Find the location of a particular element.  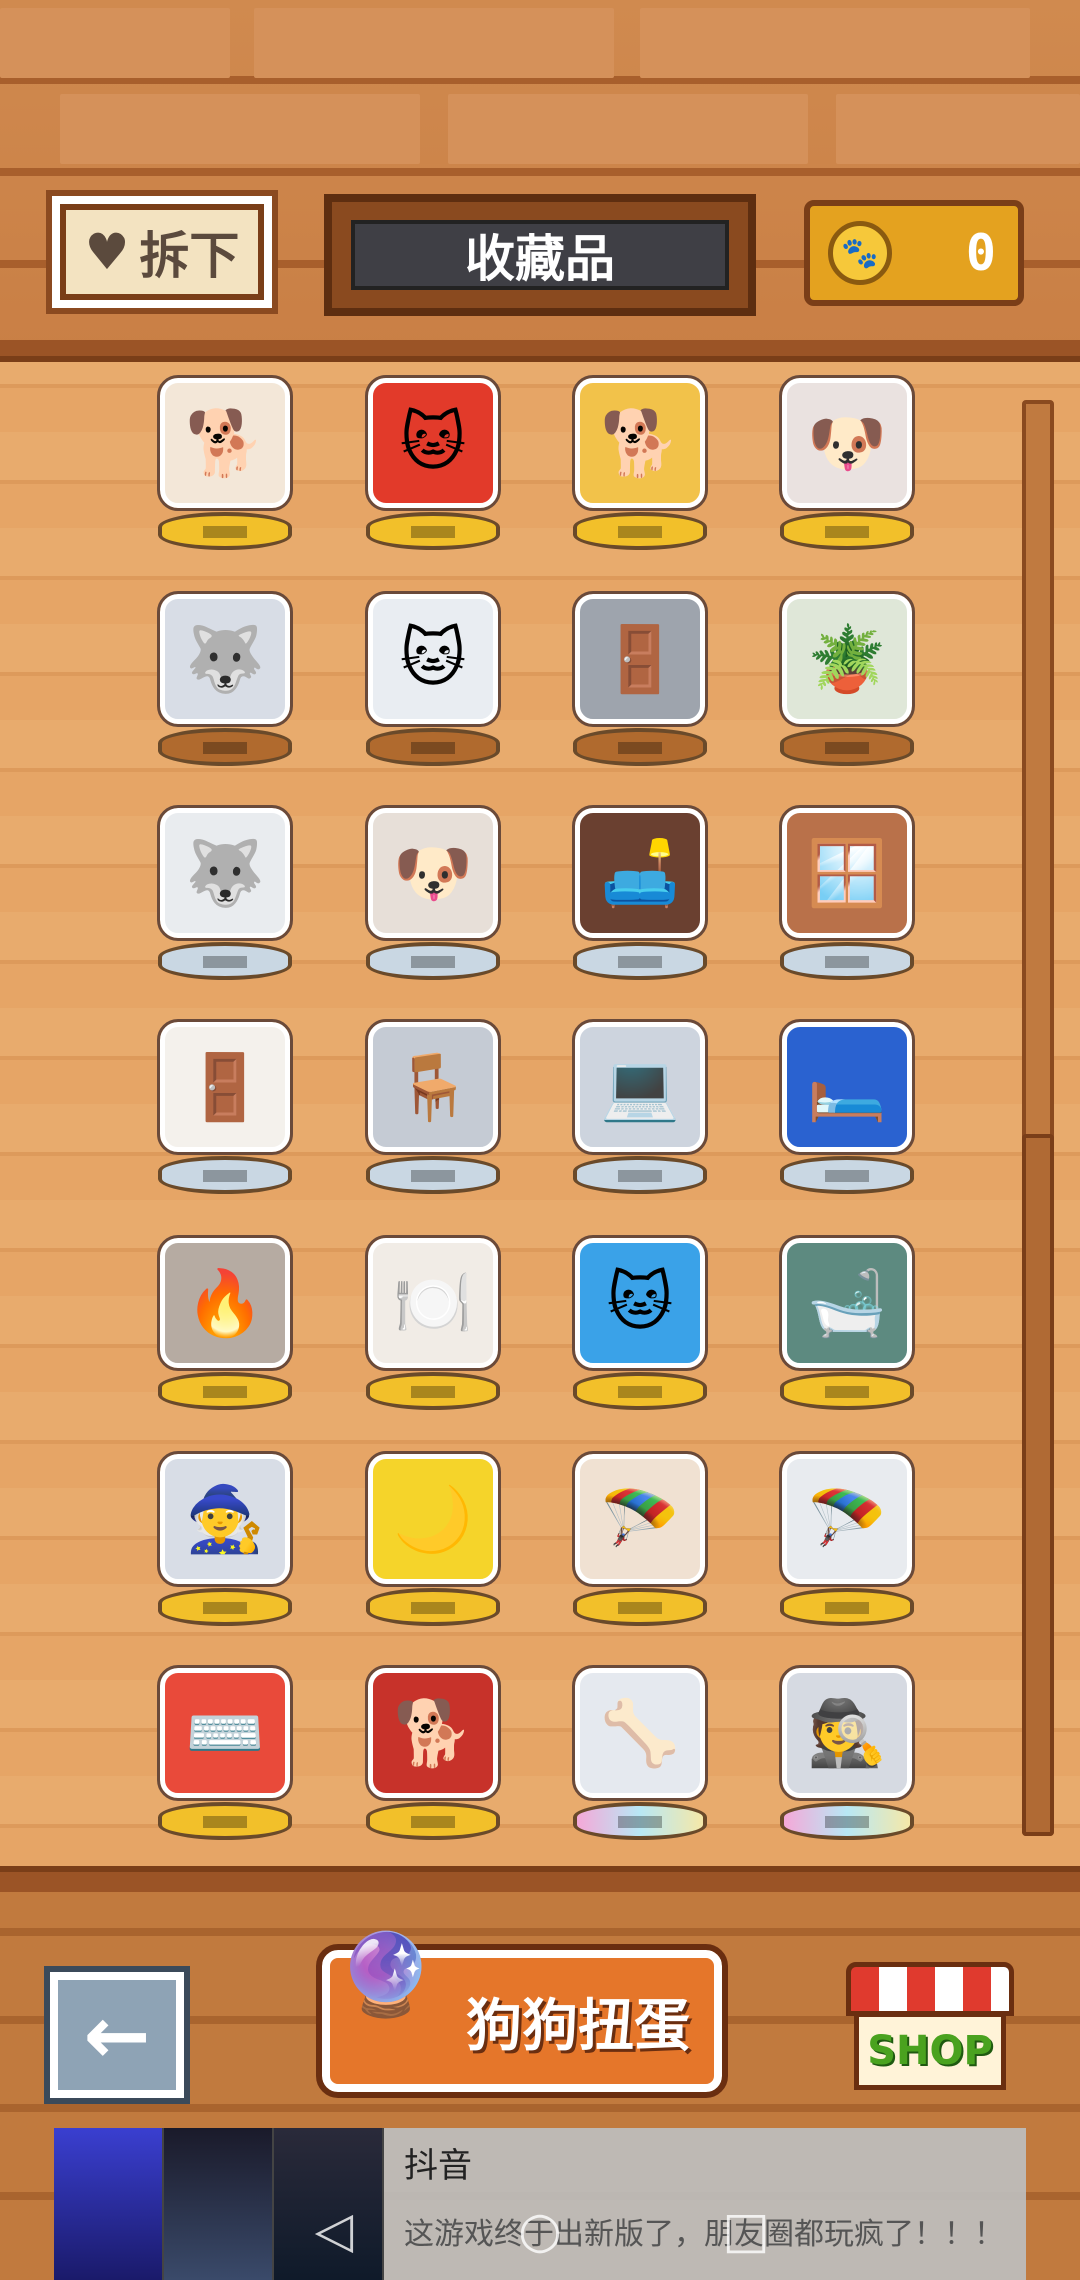

collection-item-detective-husky-figurine: 🕵️ is located at coordinates (847, 1753).